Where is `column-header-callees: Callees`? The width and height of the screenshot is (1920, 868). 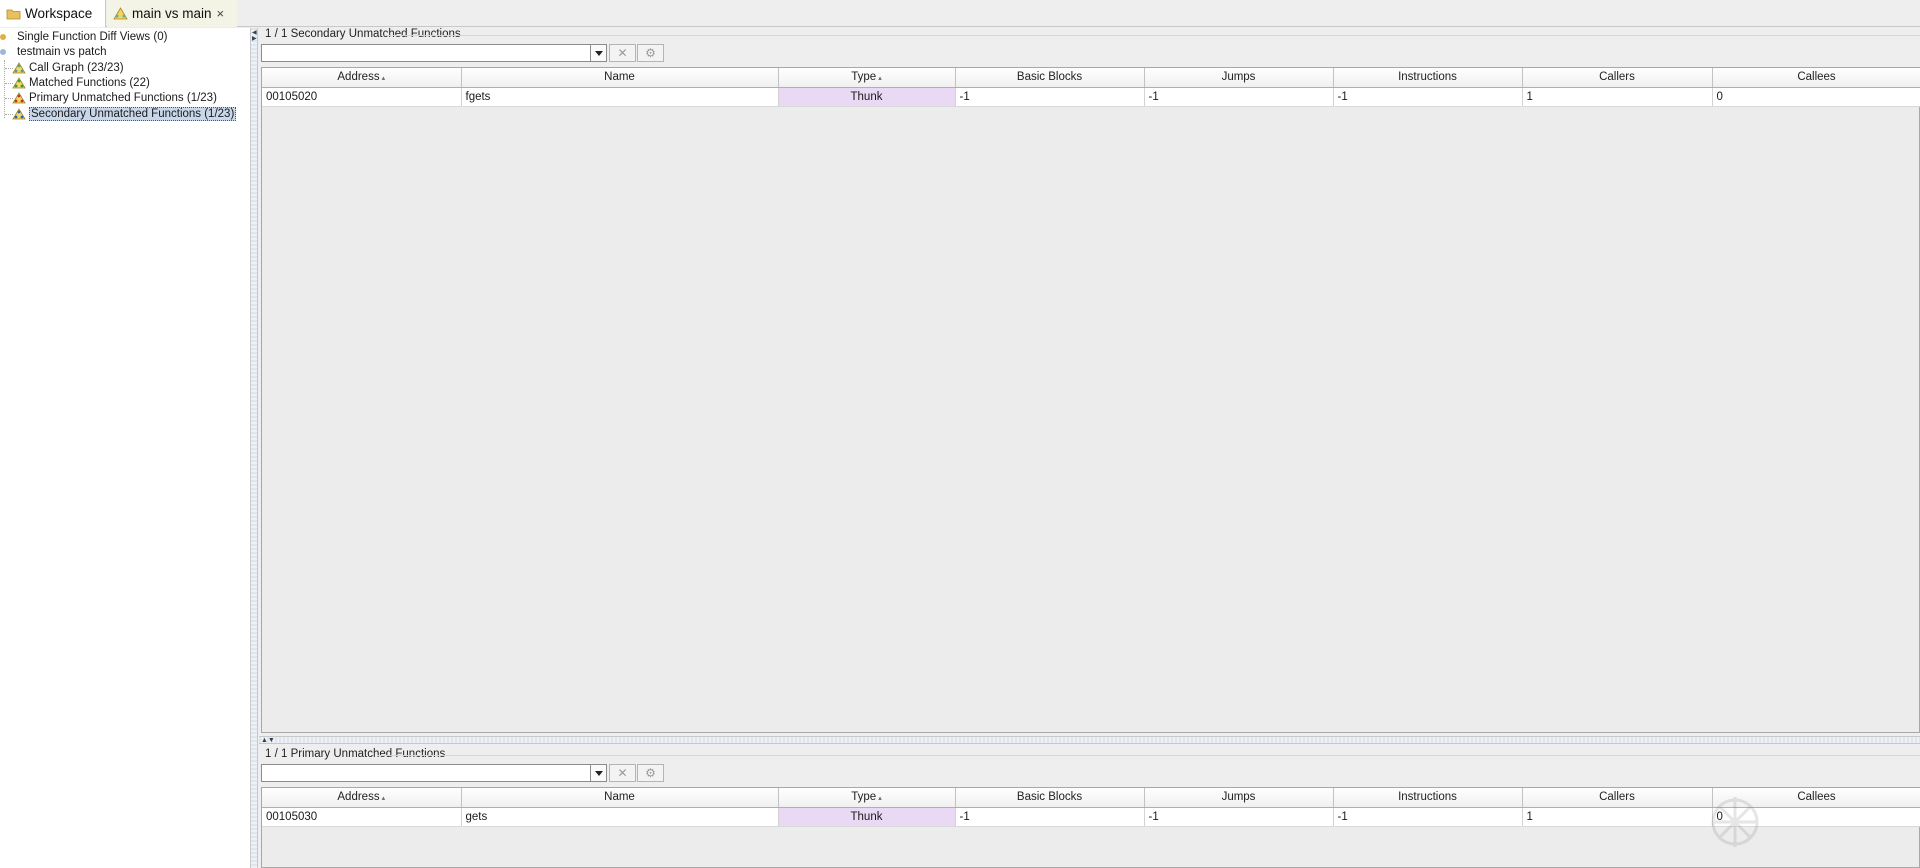
column-header-callees: Callees is located at coordinates (1816, 78).